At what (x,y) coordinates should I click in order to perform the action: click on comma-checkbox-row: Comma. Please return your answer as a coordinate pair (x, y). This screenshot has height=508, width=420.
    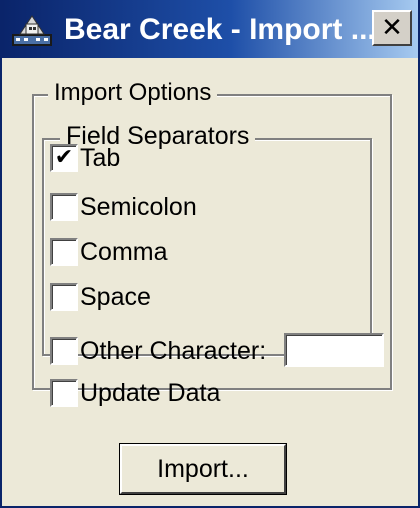
    Looking at the image, I should click on (109, 252).